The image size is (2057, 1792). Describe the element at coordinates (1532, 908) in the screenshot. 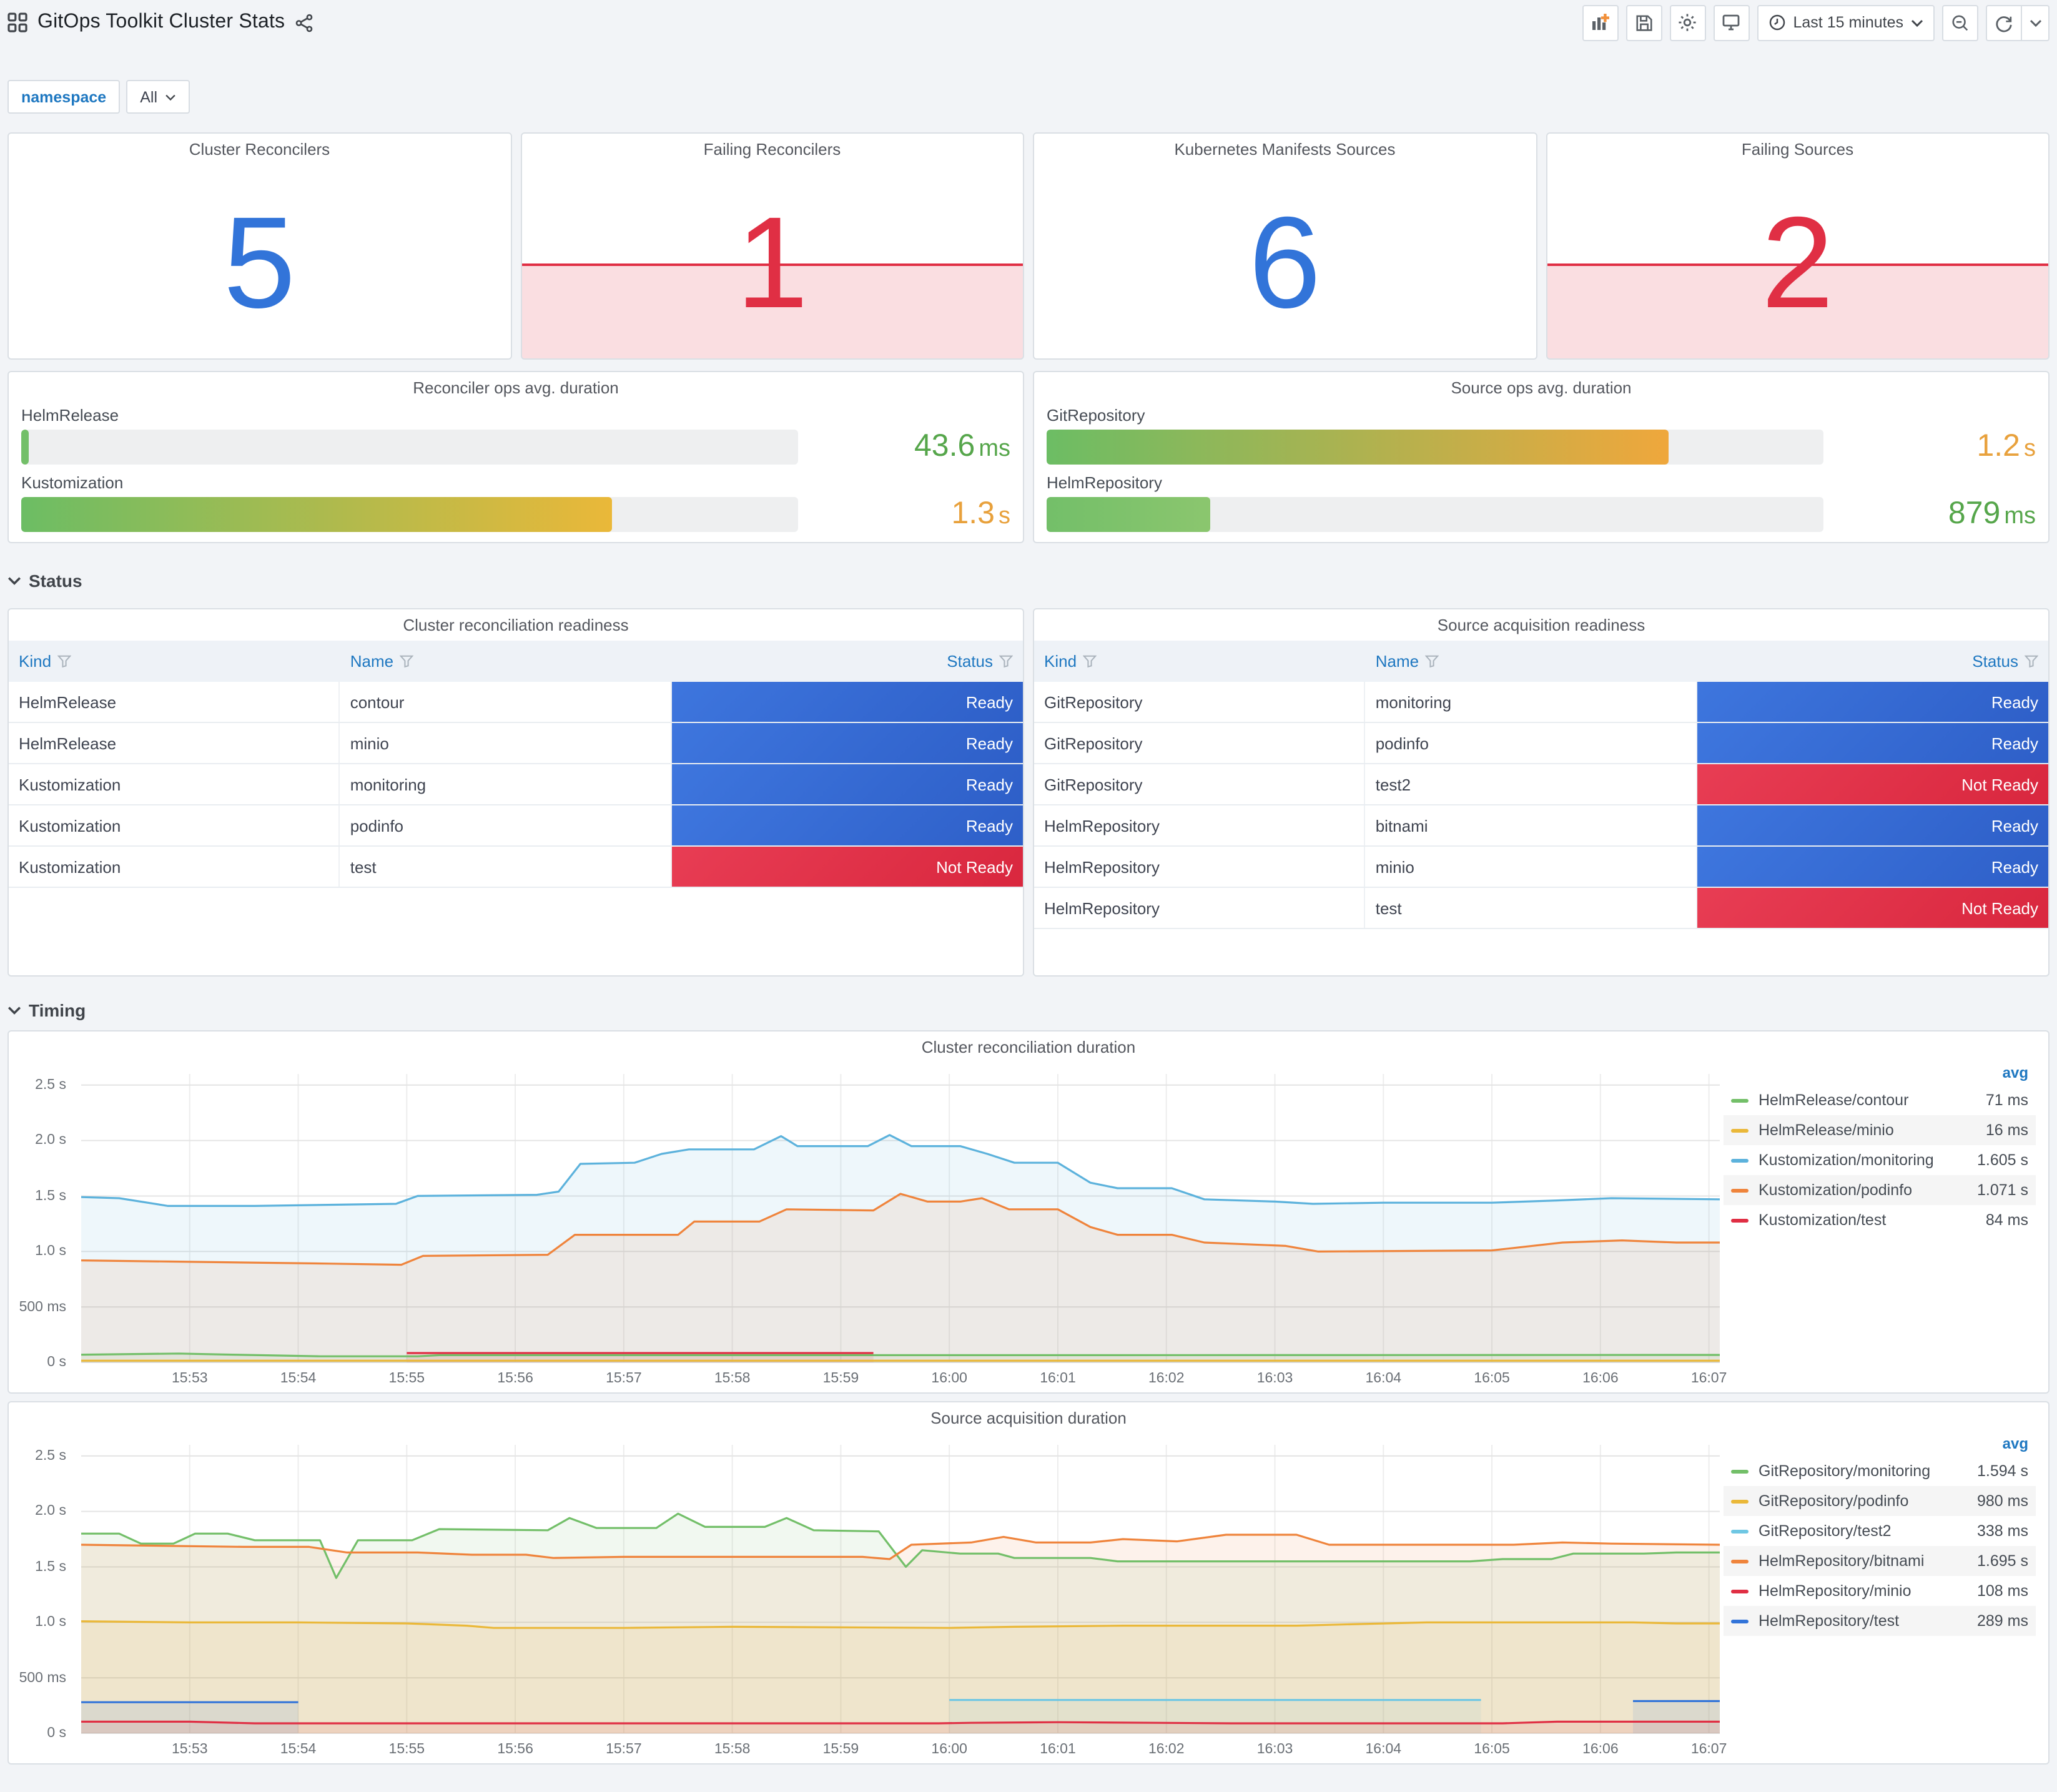

I see `cell-name: test` at that location.